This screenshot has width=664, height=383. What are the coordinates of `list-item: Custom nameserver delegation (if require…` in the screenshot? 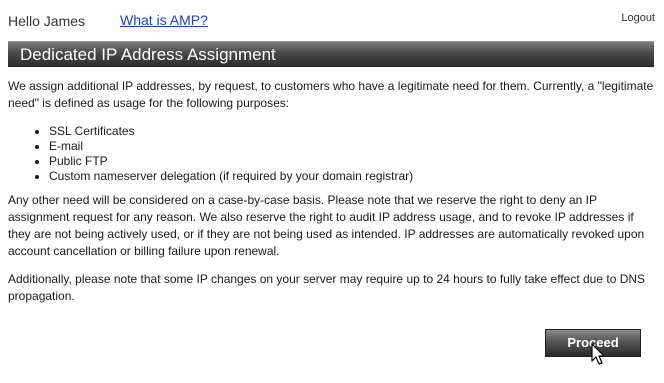 It's located at (352, 176).